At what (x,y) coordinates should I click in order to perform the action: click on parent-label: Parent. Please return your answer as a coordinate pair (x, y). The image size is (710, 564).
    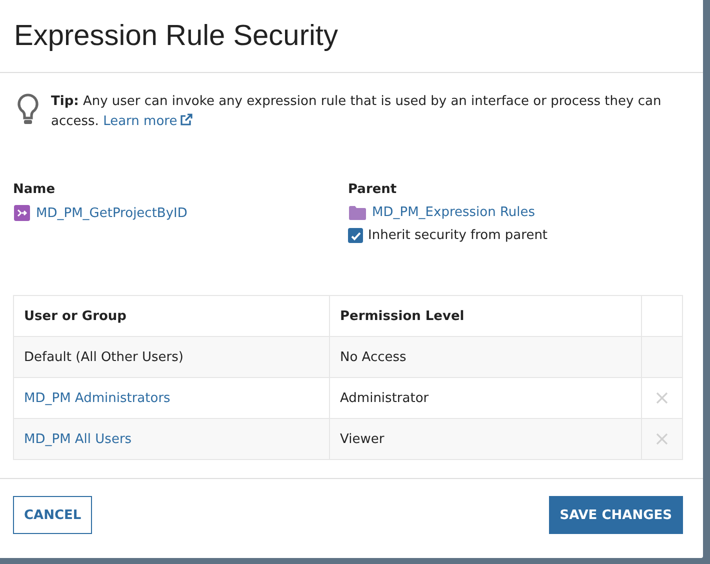
    Looking at the image, I should click on (373, 189).